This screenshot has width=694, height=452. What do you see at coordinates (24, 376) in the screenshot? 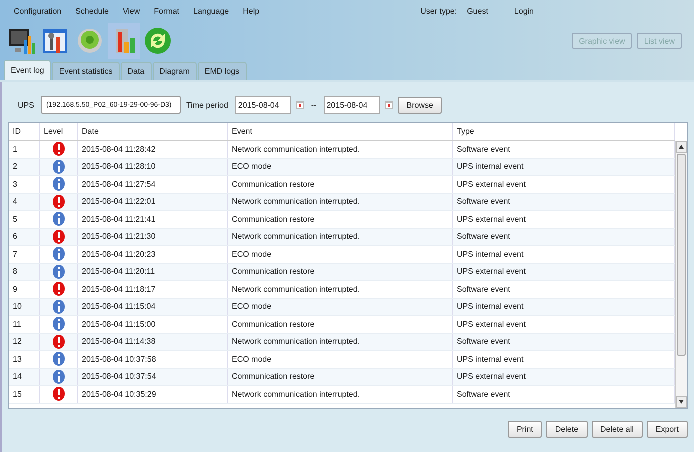
I see `table-cell: 14` at bounding box center [24, 376].